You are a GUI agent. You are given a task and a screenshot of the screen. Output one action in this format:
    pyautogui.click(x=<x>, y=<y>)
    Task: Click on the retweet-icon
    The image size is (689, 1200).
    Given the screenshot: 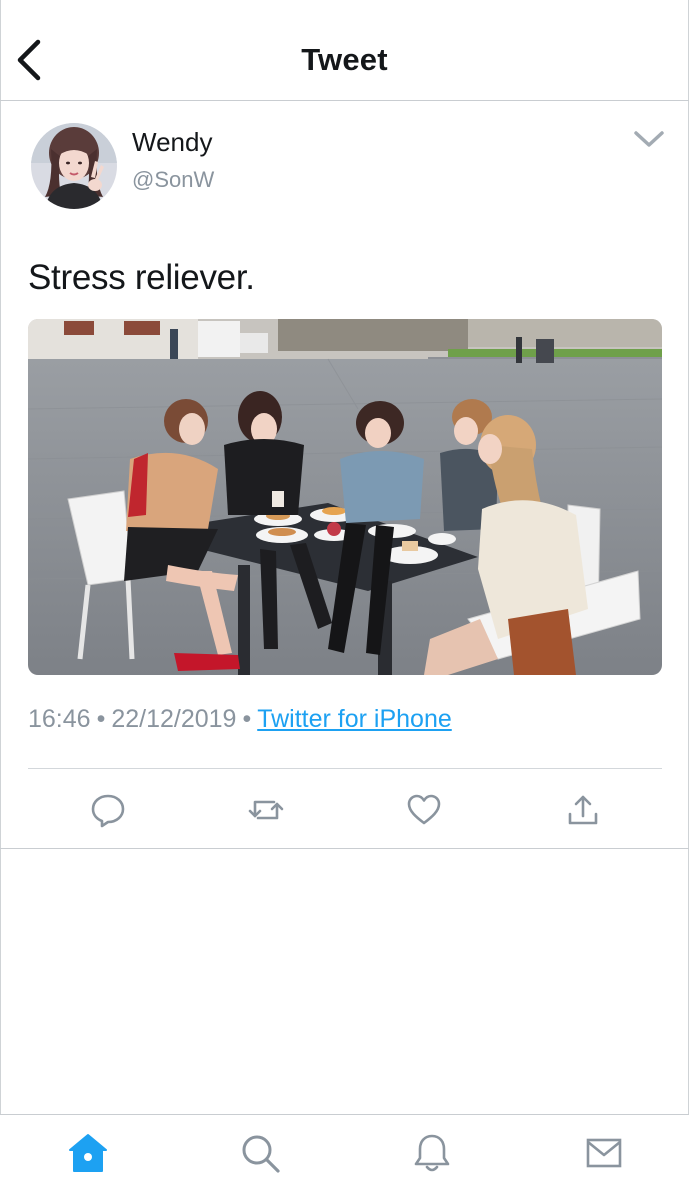 What is the action you would take?
    pyautogui.click(x=266, y=810)
    